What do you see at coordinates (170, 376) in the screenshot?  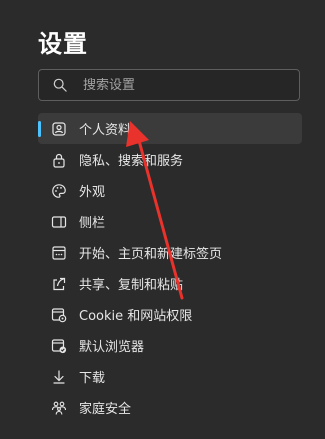 I see `nav-item-downloads: 下载` at bounding box center [170, 376].